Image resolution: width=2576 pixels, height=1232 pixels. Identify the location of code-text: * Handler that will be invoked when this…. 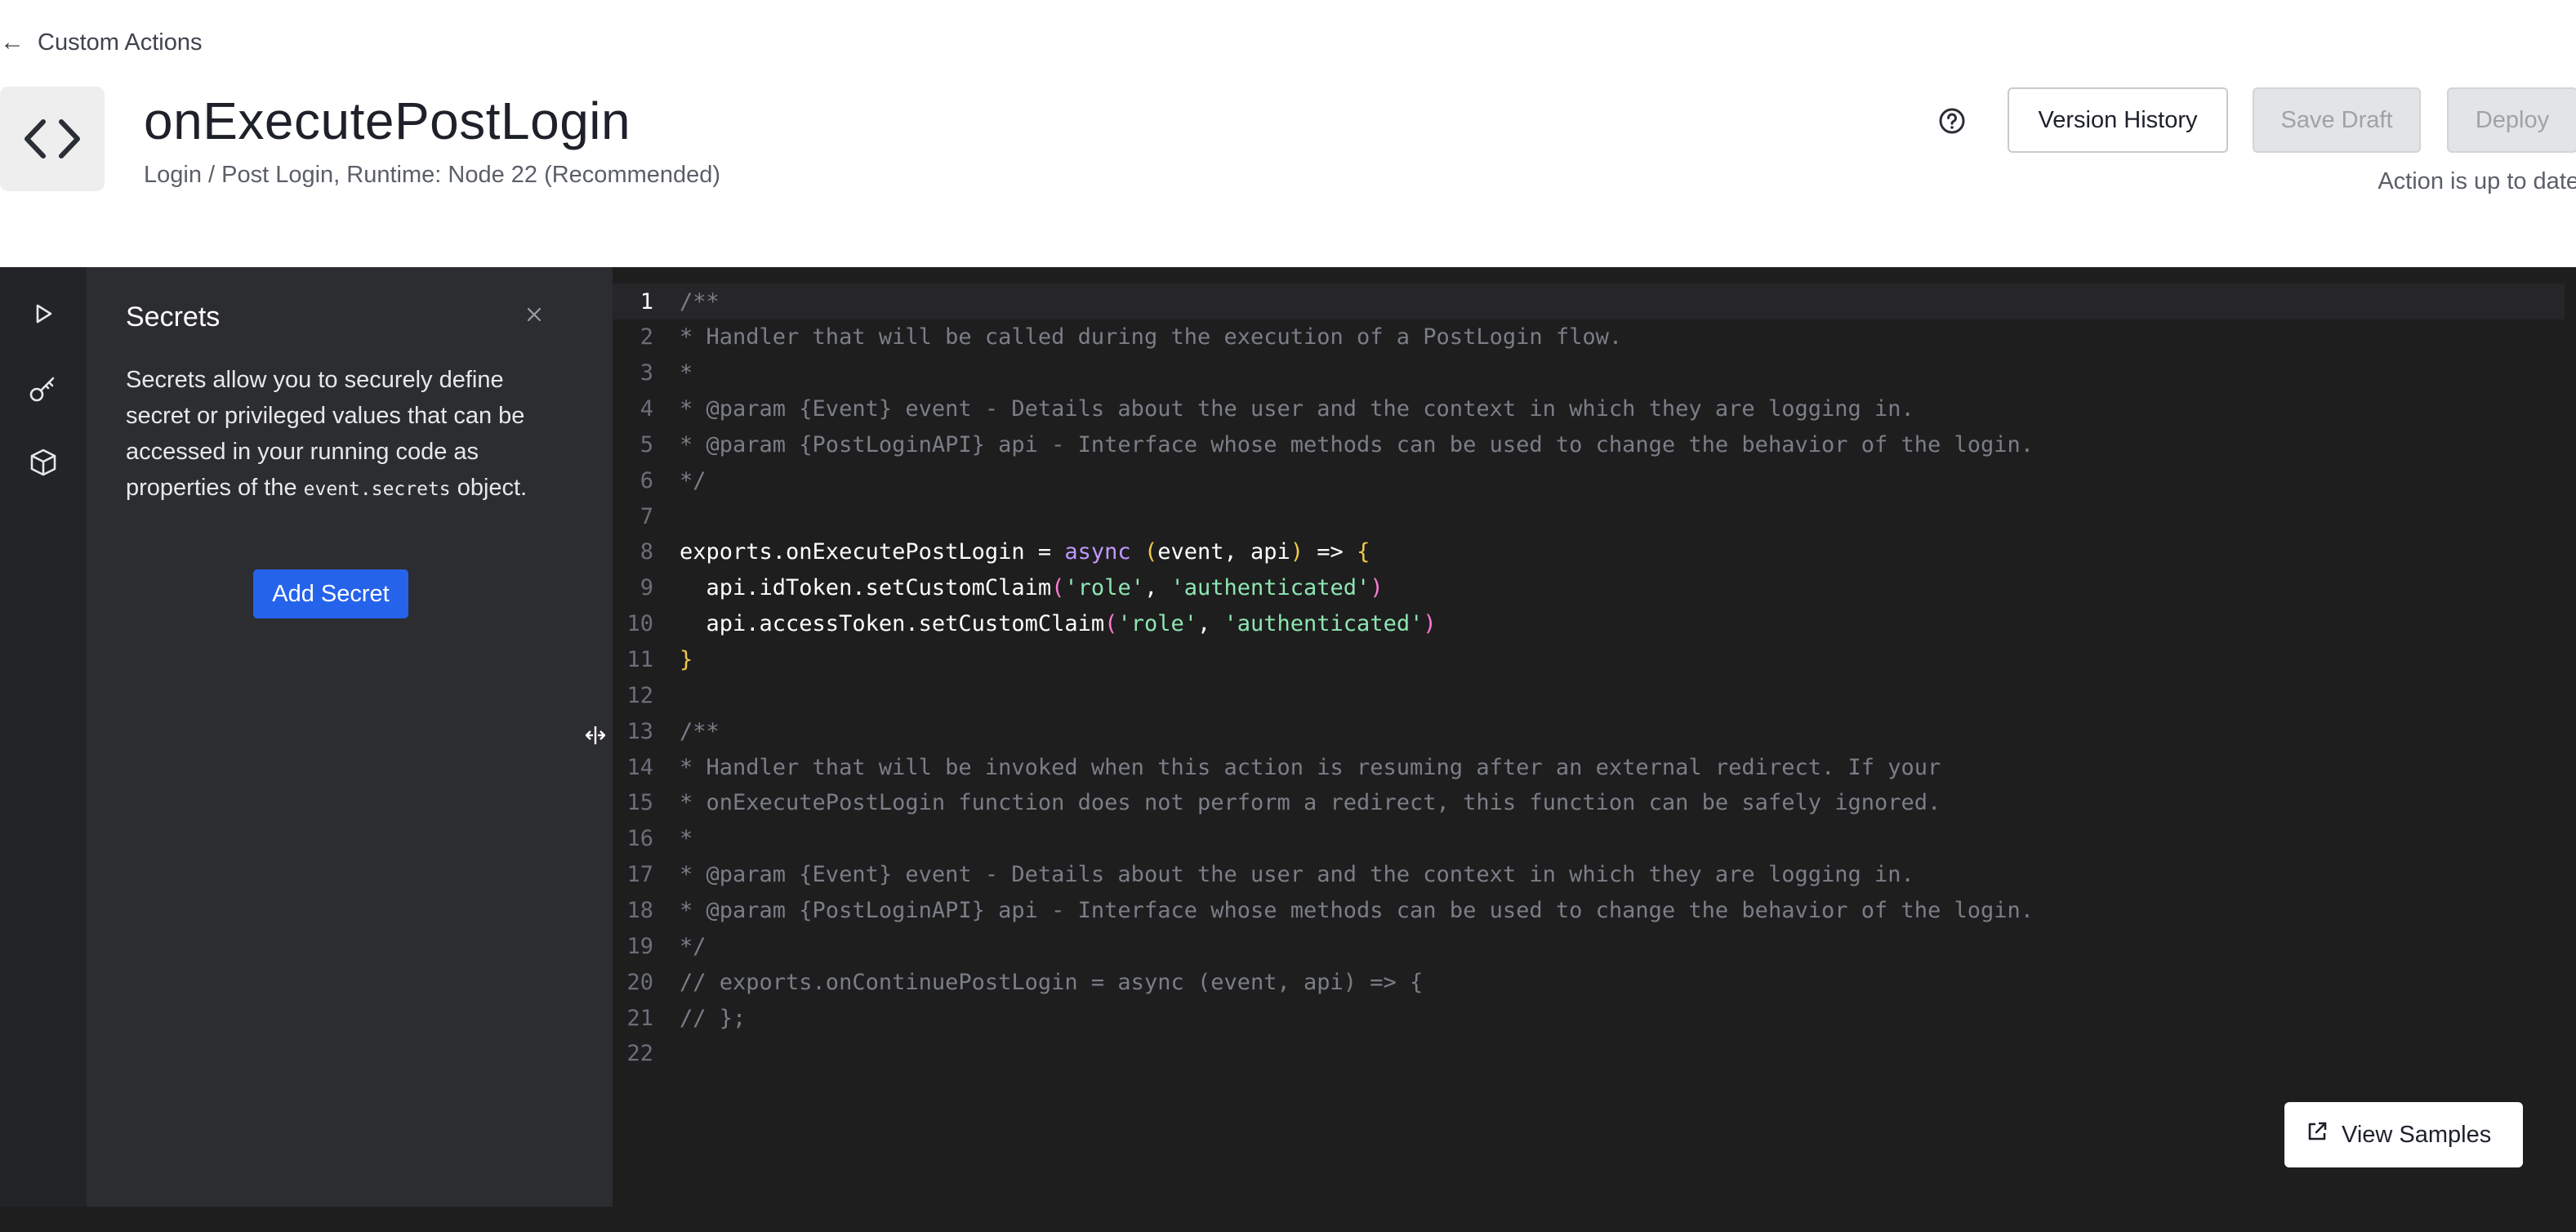
(1310, 767).